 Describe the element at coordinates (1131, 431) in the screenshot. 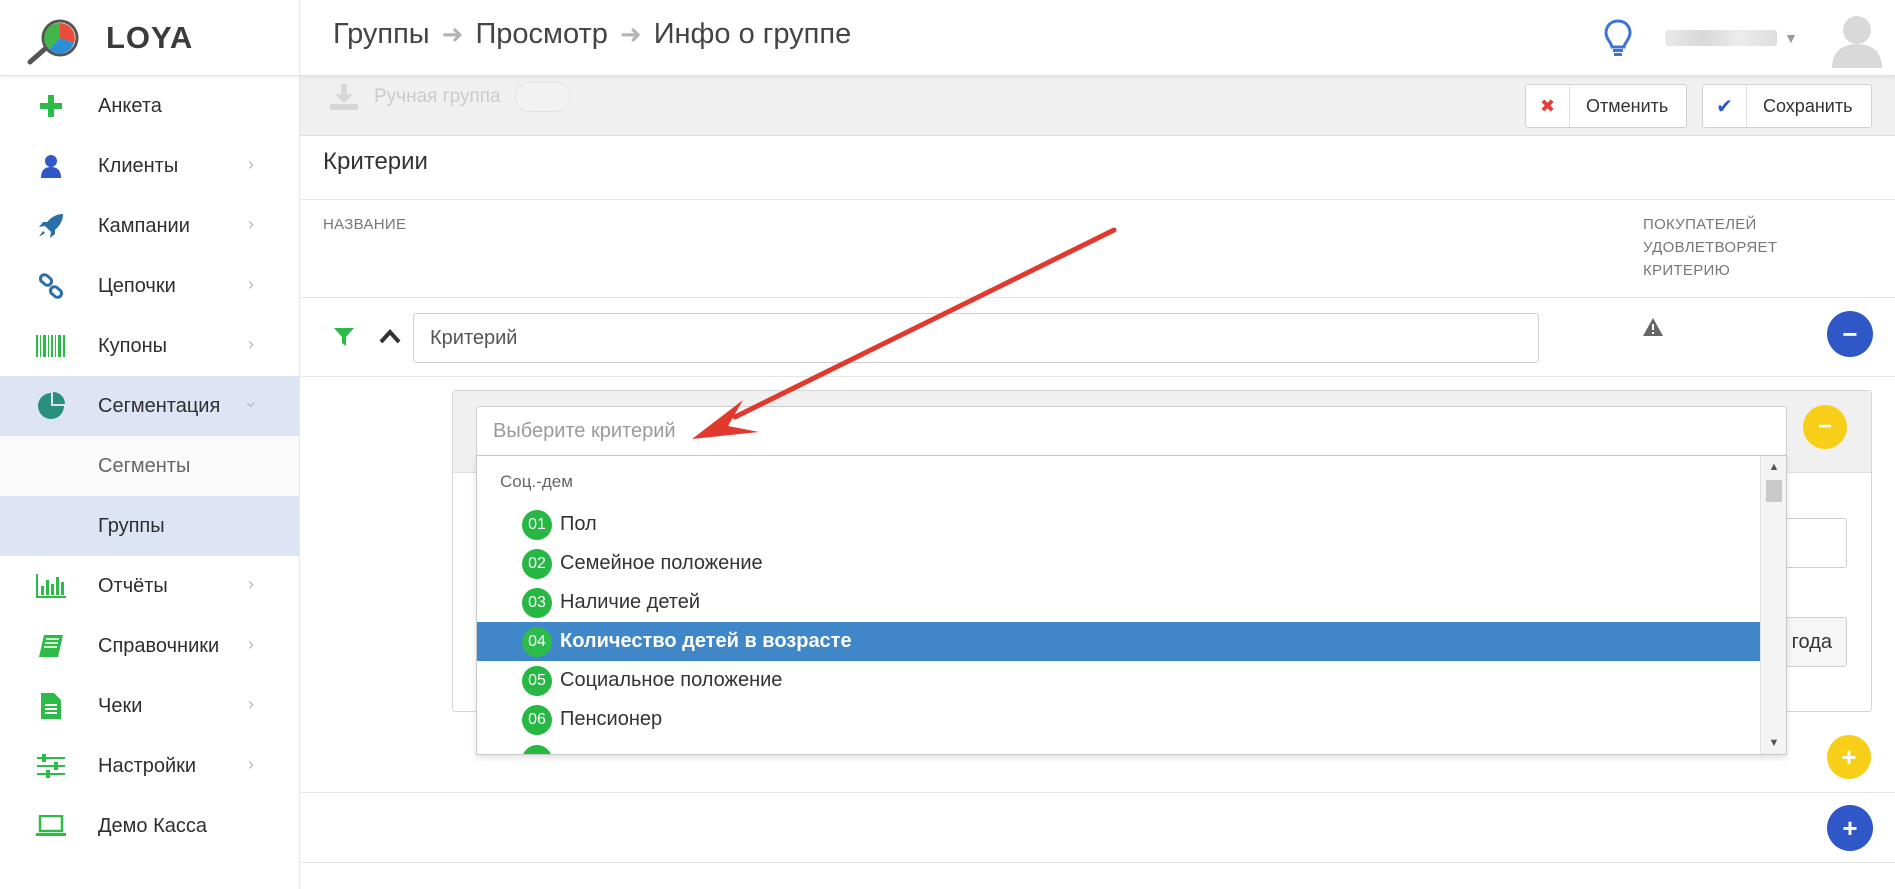

I see `criterion-select: Выберите критерий` at that location.